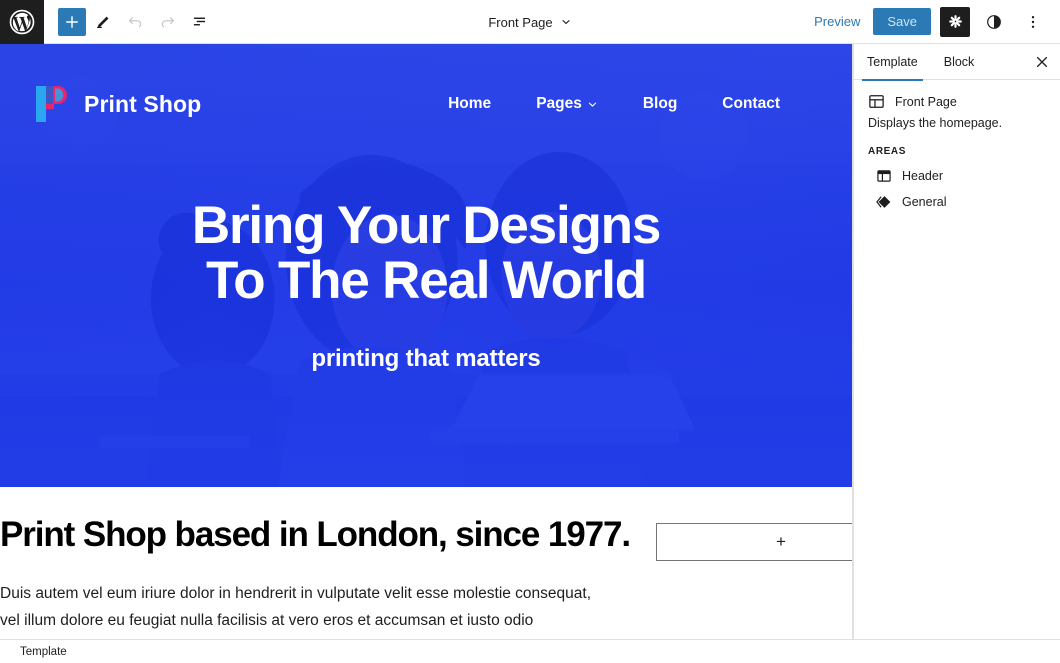 This screenshot has height=663, width=1060. What do you see at coordinates (902, 21) in the screenshot?
I see `save-button: Save` at bounding box center [902, 21].